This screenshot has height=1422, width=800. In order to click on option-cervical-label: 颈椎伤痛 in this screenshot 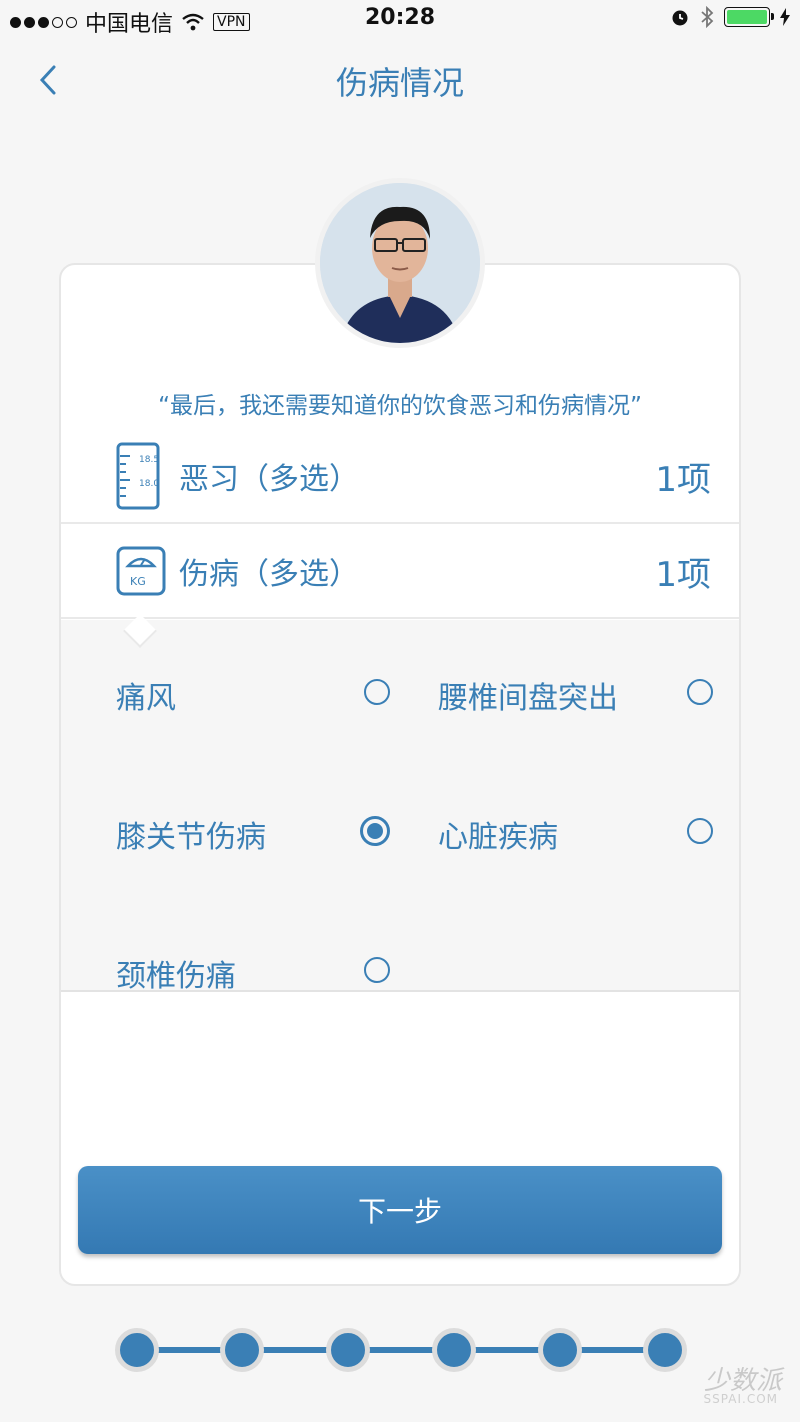, I will do `click(176, 973)`.